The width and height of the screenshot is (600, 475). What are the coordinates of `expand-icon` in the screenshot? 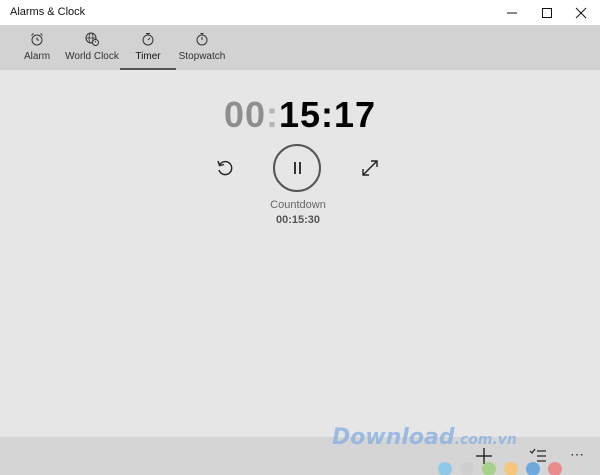 It's located at (370, 168).